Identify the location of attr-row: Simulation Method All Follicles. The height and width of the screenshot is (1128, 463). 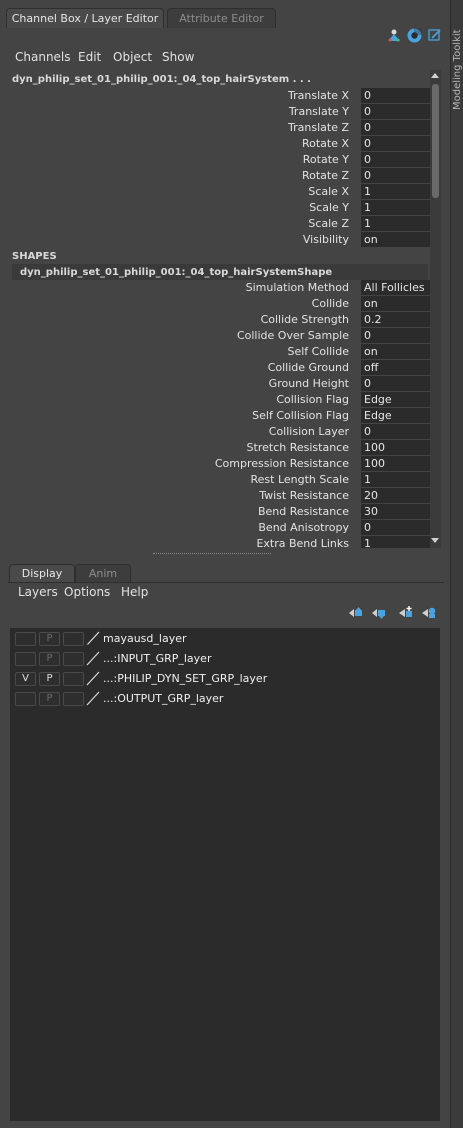
(219, 288).